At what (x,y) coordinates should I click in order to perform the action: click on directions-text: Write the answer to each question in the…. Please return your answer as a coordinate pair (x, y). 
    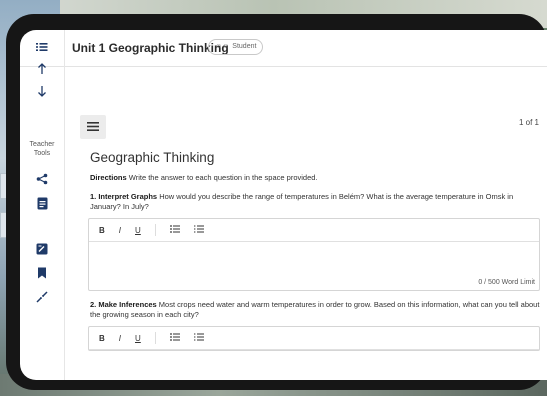
    Looking at the image, I should click on (223, 177).